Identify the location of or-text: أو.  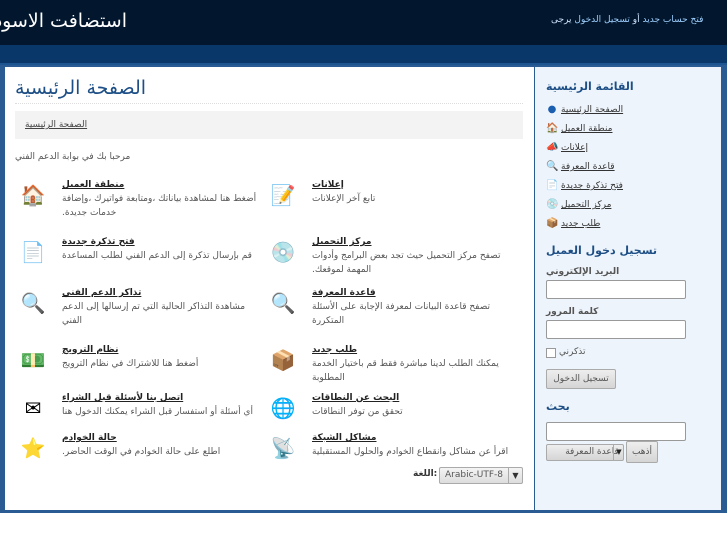
(636, 20).